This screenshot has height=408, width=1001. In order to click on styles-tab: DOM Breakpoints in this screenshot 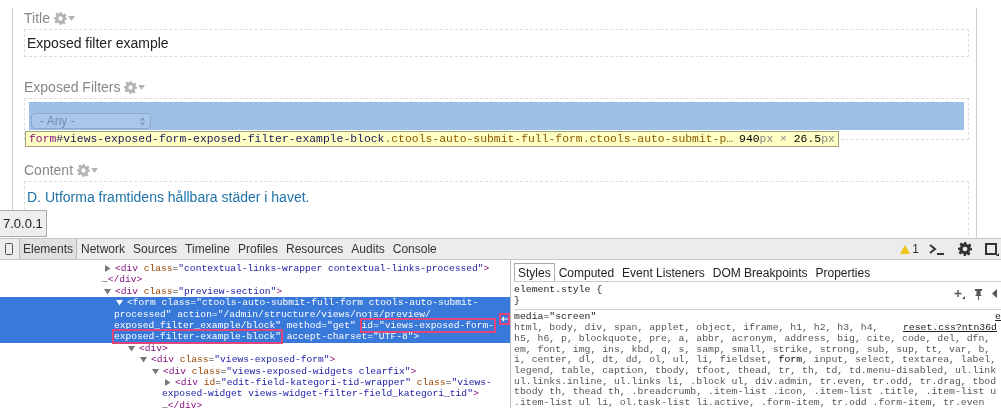, I will do `click(760, 272)`.